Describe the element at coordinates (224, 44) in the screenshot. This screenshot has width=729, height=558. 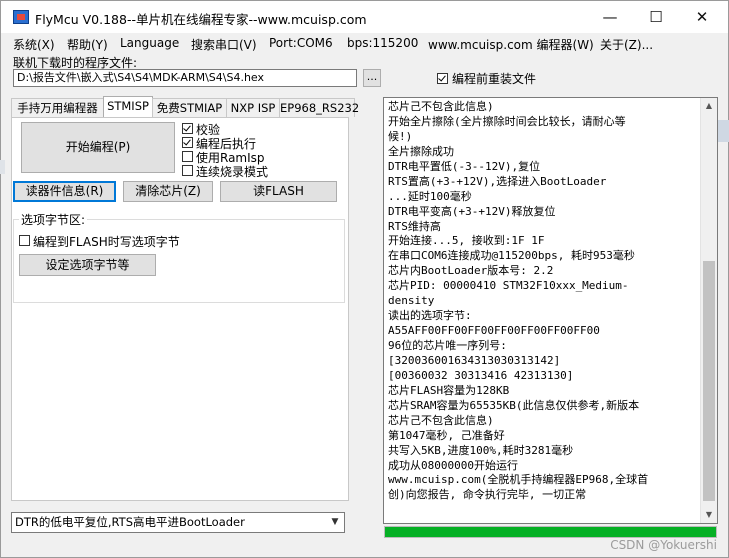
I see `menu-search-port: 搜索串口(V)` at that location.